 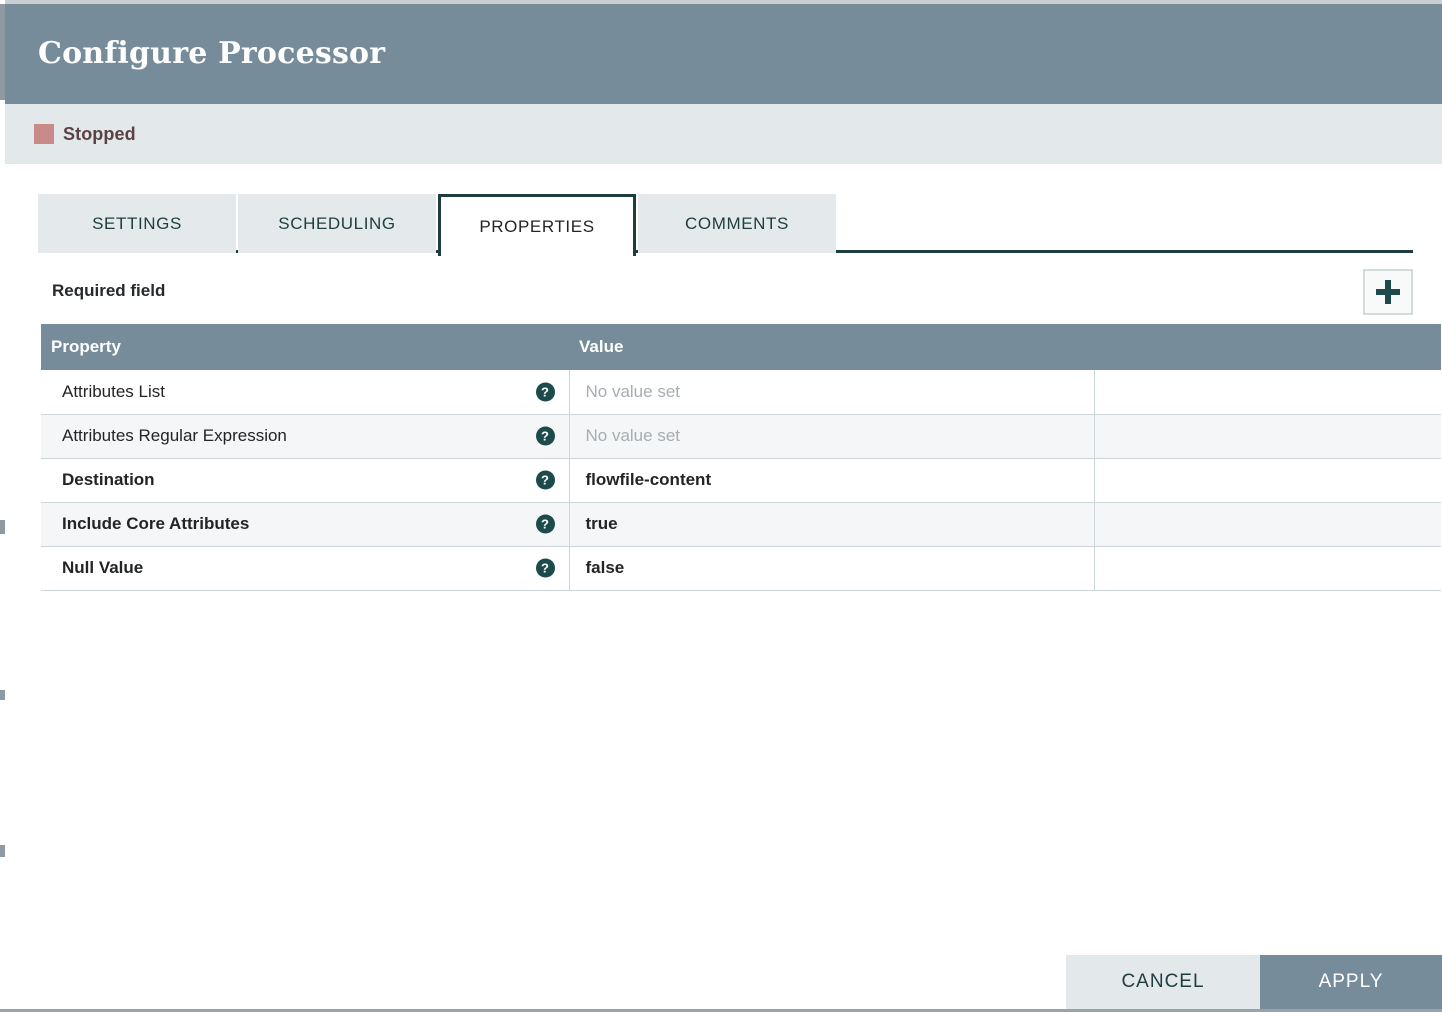 I want to click on tab-scheduling-label: SCHEDULING, so click(x=337, y=223).